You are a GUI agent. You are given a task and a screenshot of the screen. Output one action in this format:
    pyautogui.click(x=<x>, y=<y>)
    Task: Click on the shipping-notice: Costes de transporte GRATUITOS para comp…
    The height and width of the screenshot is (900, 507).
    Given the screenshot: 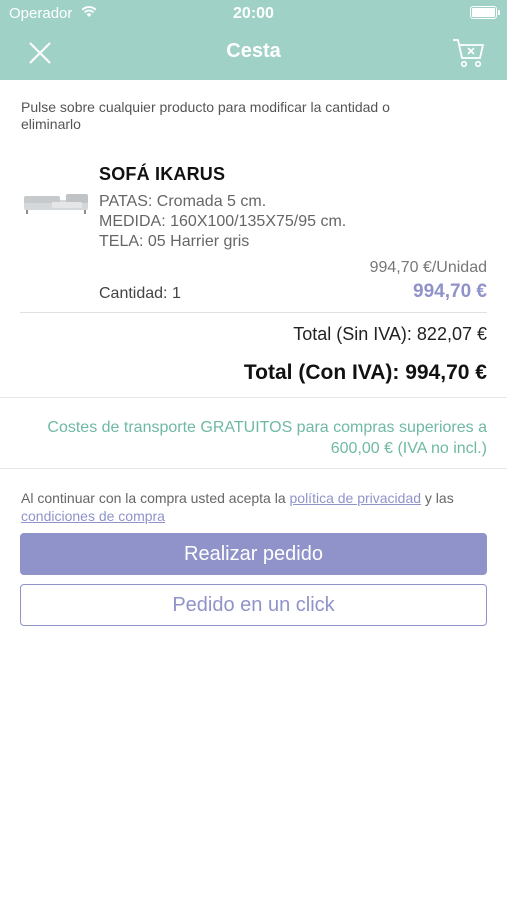 What is the action you would take?
    pyautogui.click(x=267, y=438)
    